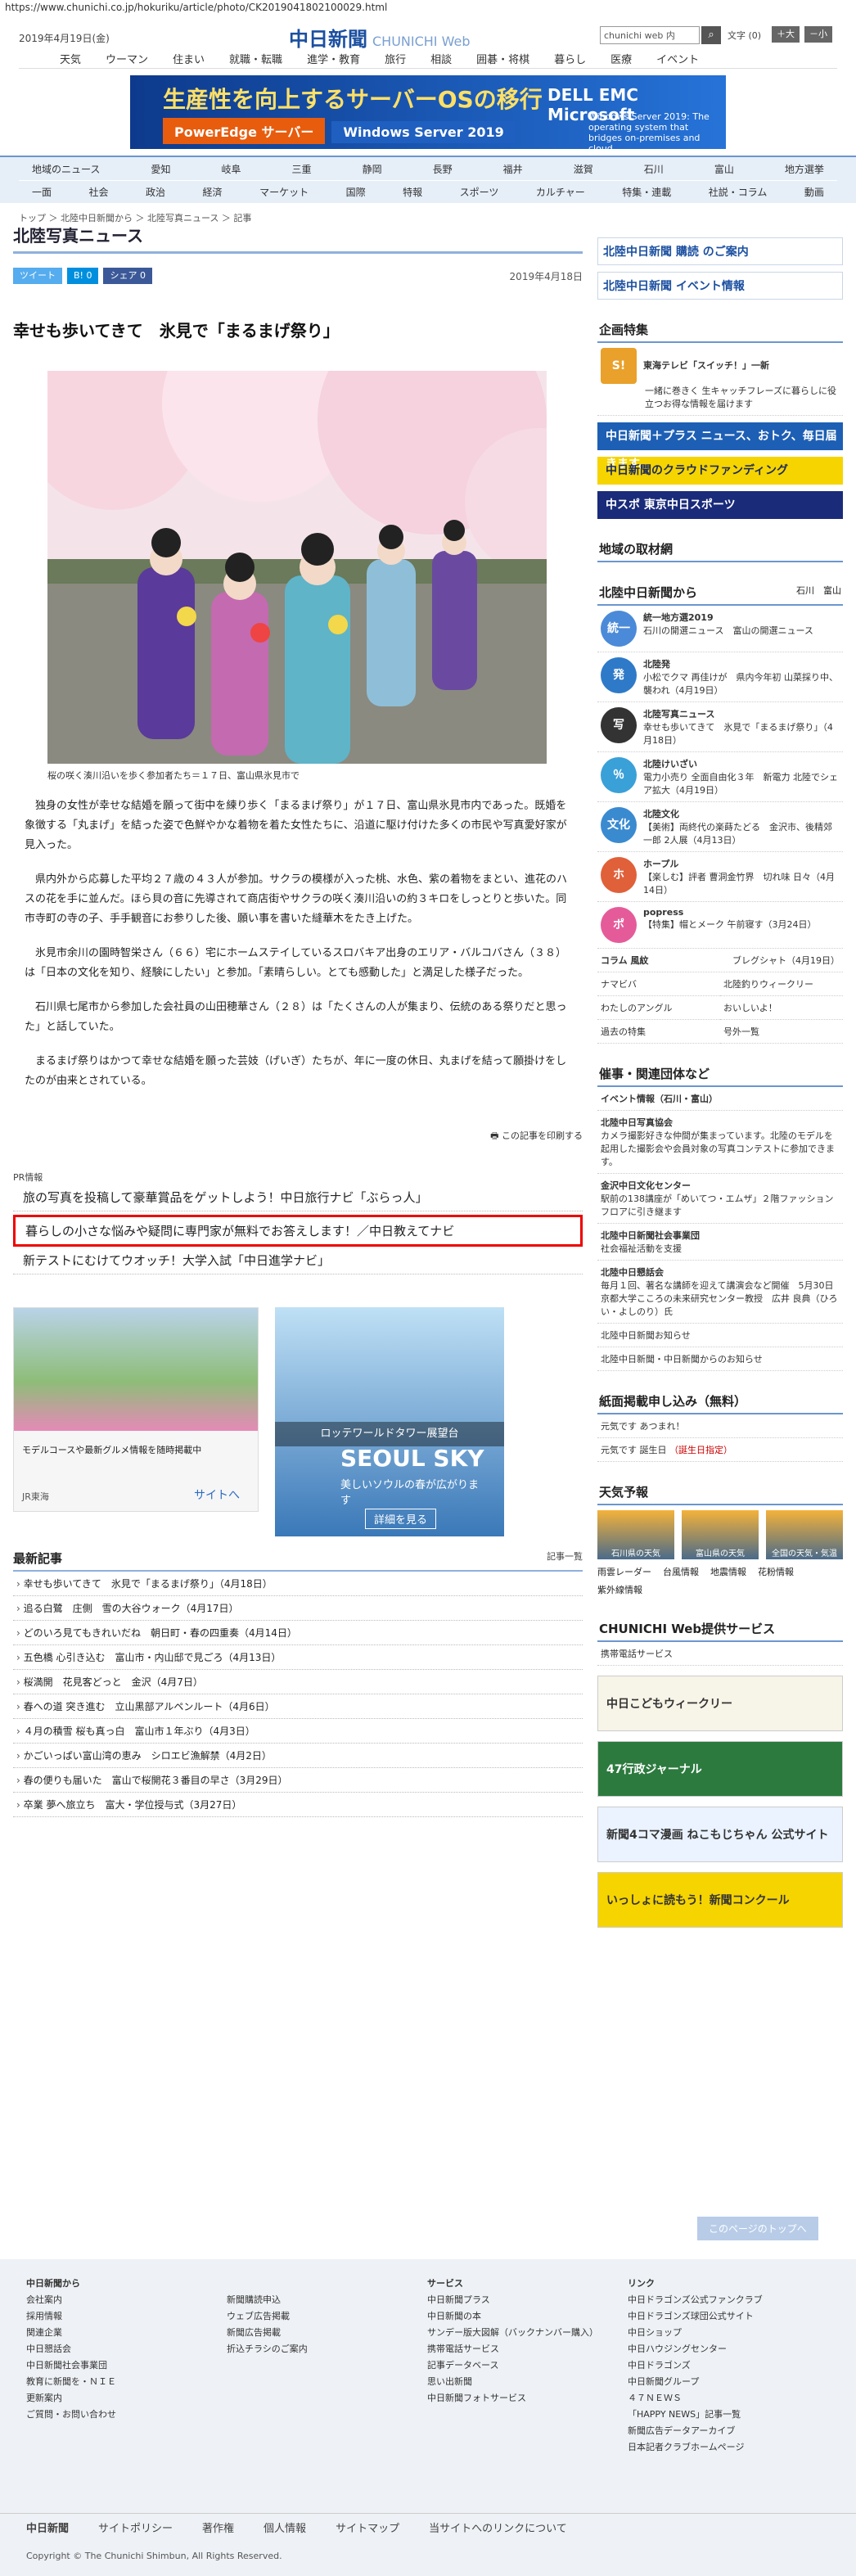 This screenshot has width=856, height=2576. What do you see at coordinates (728, 2349) in the screenshot?
I see `footer-link: 中日ハウジングセンター` at bounding box center [728, 2349].